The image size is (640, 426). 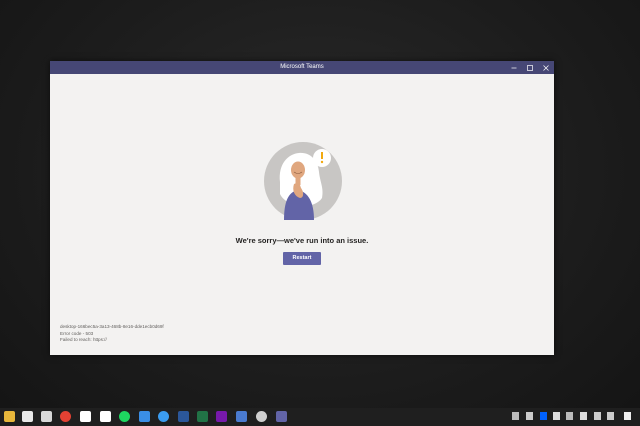 What do you see at coordinates (46, 416) in the screenshot?
I see `mail-icon` at bounding box center [46, 416].